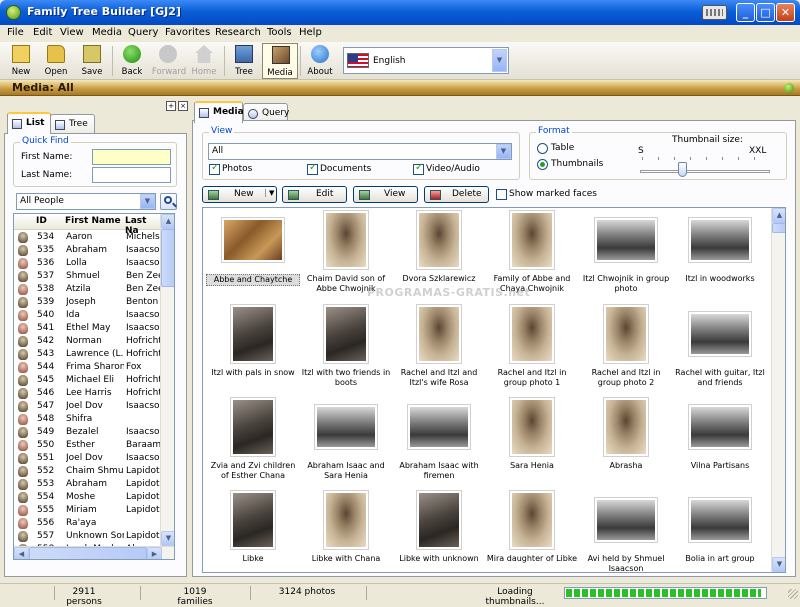  Describe the element at coordinates (29, 123) in the screenshot. I see `tab-list: List` at that location.